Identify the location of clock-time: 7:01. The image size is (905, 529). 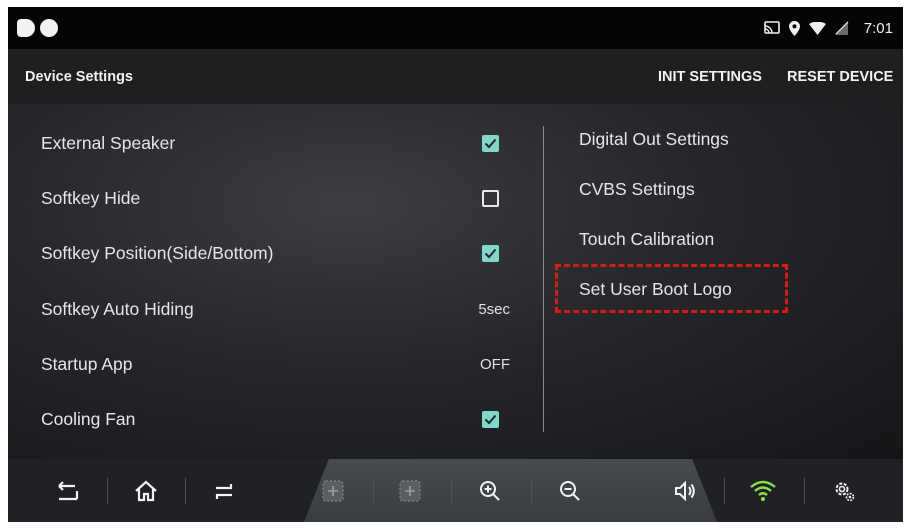
(878, 28).